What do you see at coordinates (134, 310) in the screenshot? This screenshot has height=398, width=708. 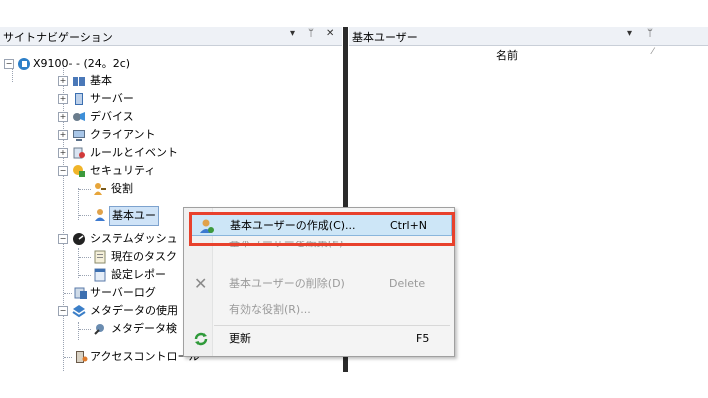 I see `tree-item-label: メタデータの使用` at bounding box center [134, 310].